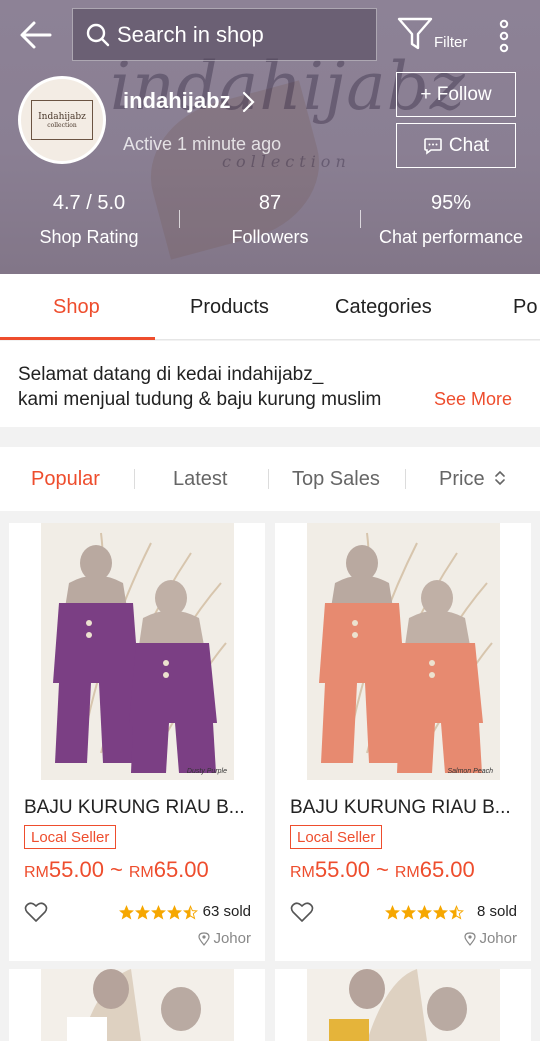  What do you see at coordinates (200, 479) in the screenshot?
I see `sort-latest: Latest` at bounding box center [200, 479].